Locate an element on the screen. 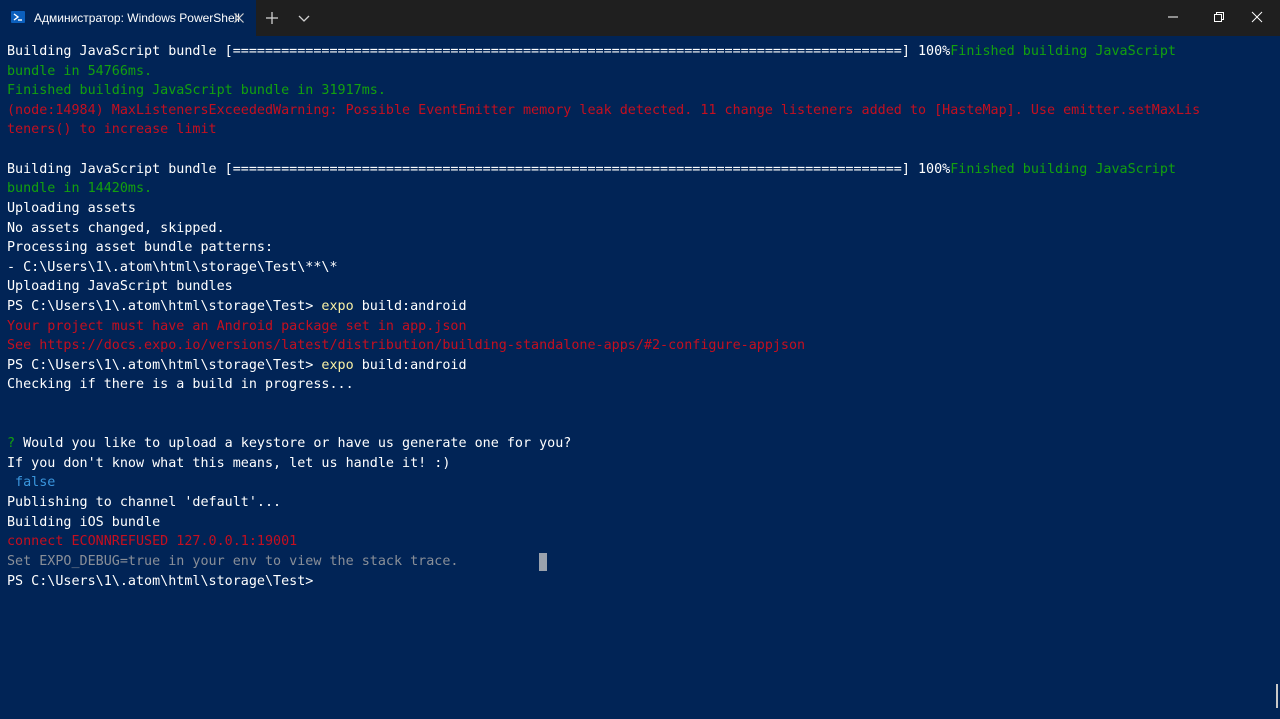 The width and height of the screenshot is (1280, 719). tab-title: Администратор: Windows PowerShell is located at coordinates (137, 18).